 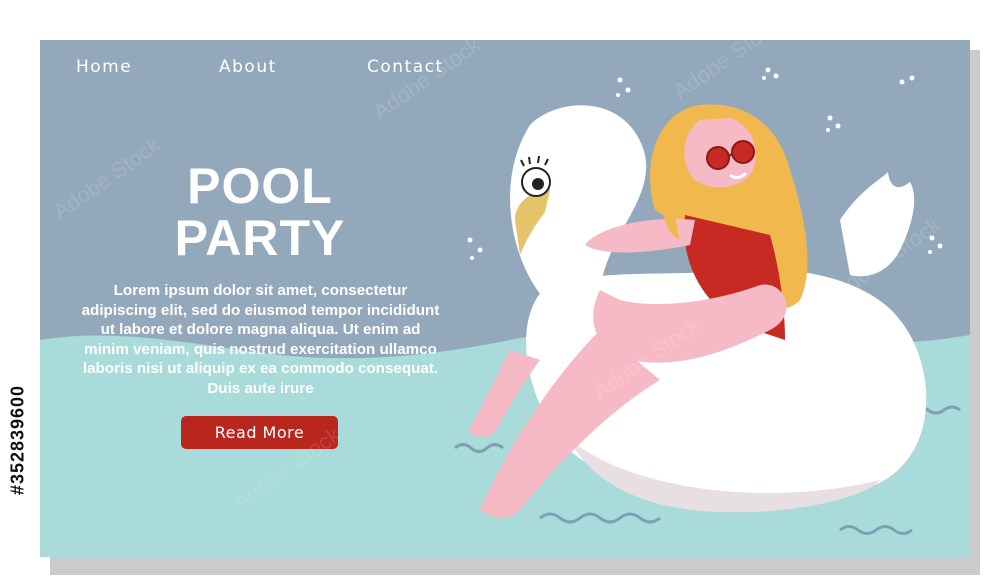 I want to click on stock-id-caption: #352839600, so click(x=18, y=440).